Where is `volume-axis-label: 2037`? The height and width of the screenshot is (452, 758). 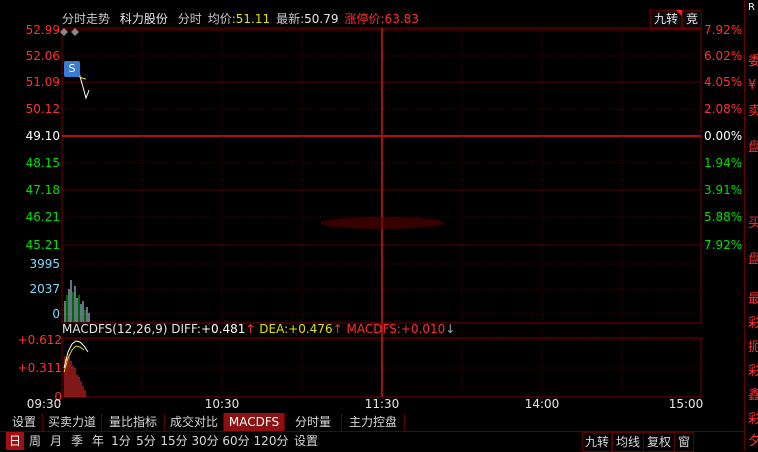
volume-axis-label: 2037 is located at coordinates (44, 289).